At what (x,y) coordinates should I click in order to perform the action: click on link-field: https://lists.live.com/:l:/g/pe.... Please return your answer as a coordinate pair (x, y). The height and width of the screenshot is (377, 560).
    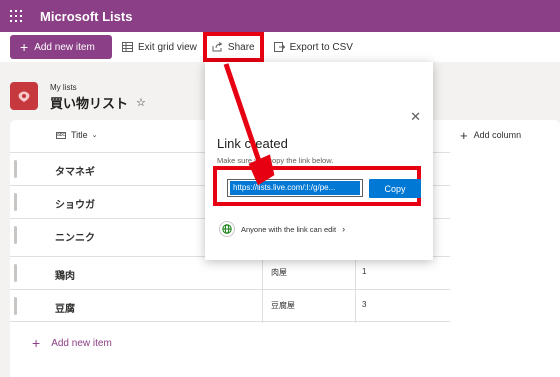
    Looking at the image, I should click on (295, 188).